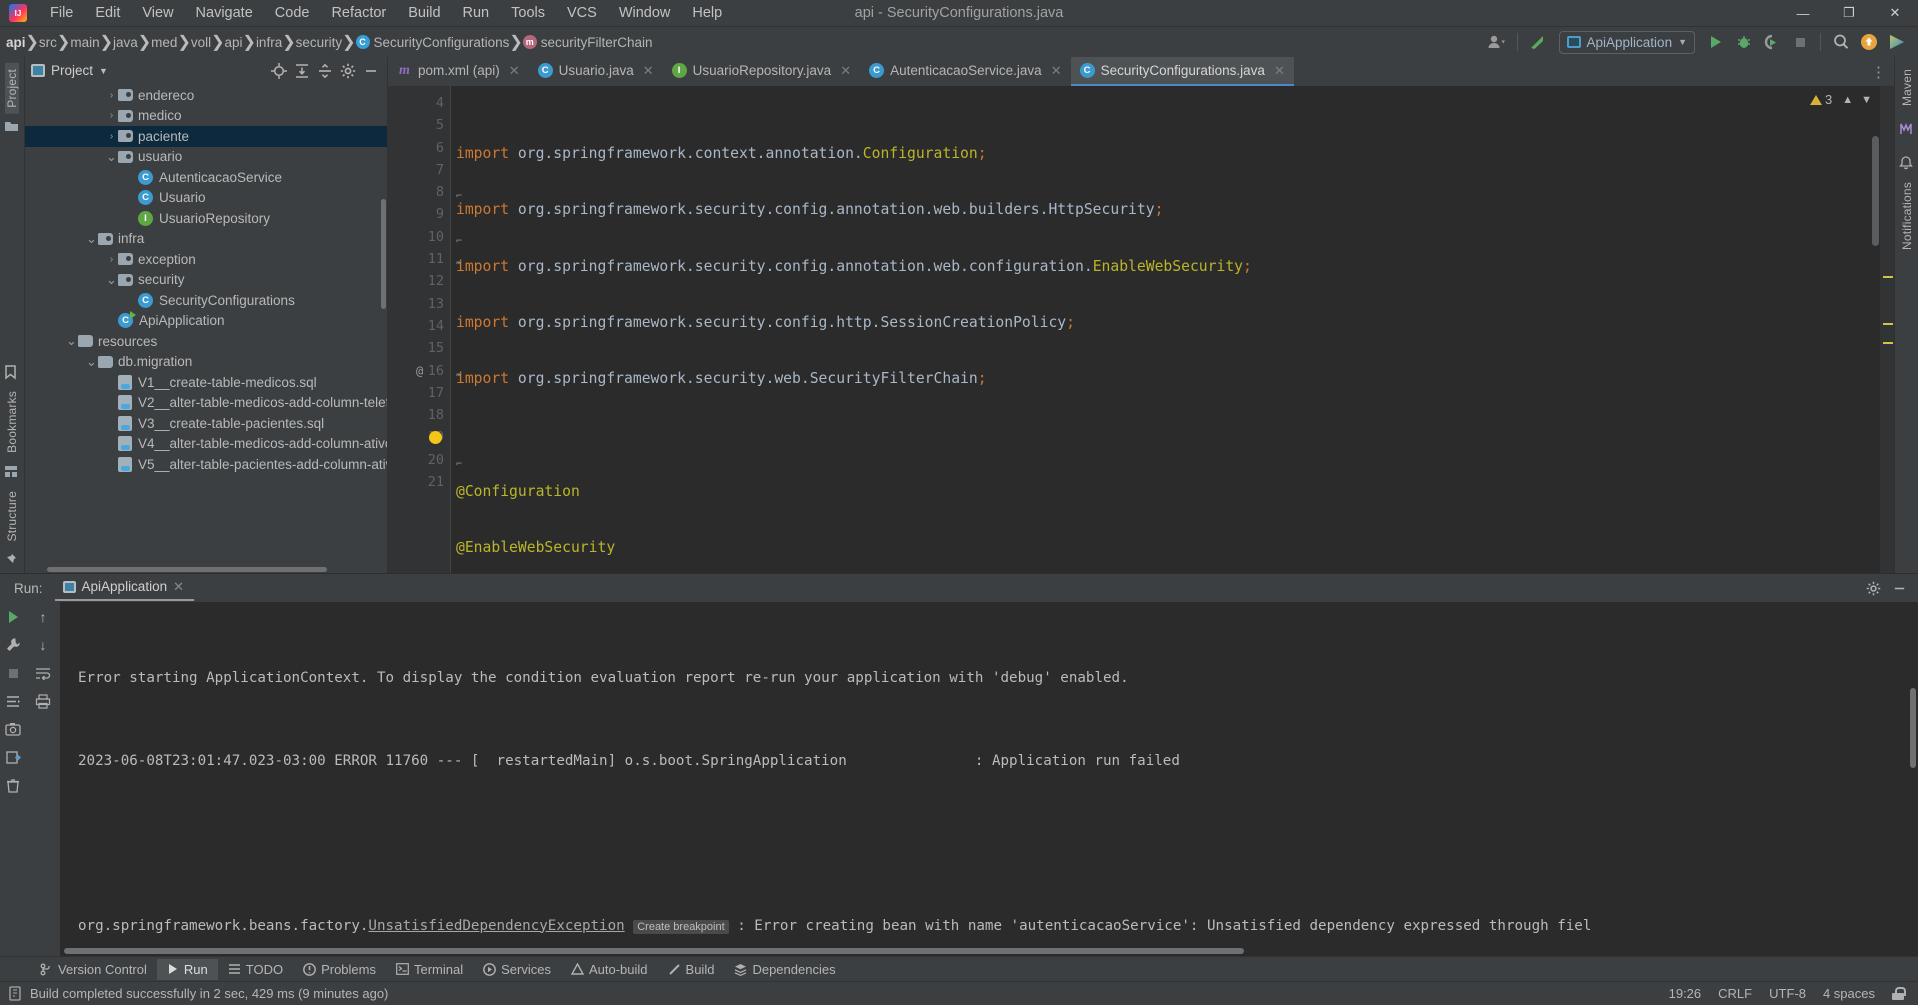 The width and height of the screenshot is (1918, 1005). I want to click on run-tab-apiapplication: ApiApplication ✕, so click(124, 588).